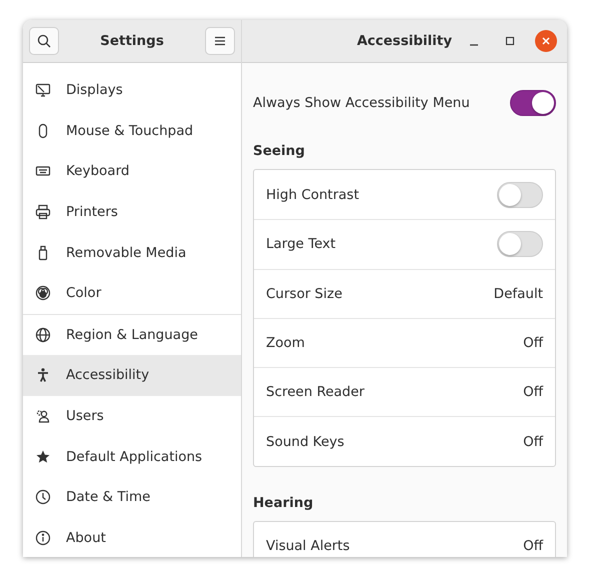  I want to click on setting-label: Visual Alerts, so click(308, 546).